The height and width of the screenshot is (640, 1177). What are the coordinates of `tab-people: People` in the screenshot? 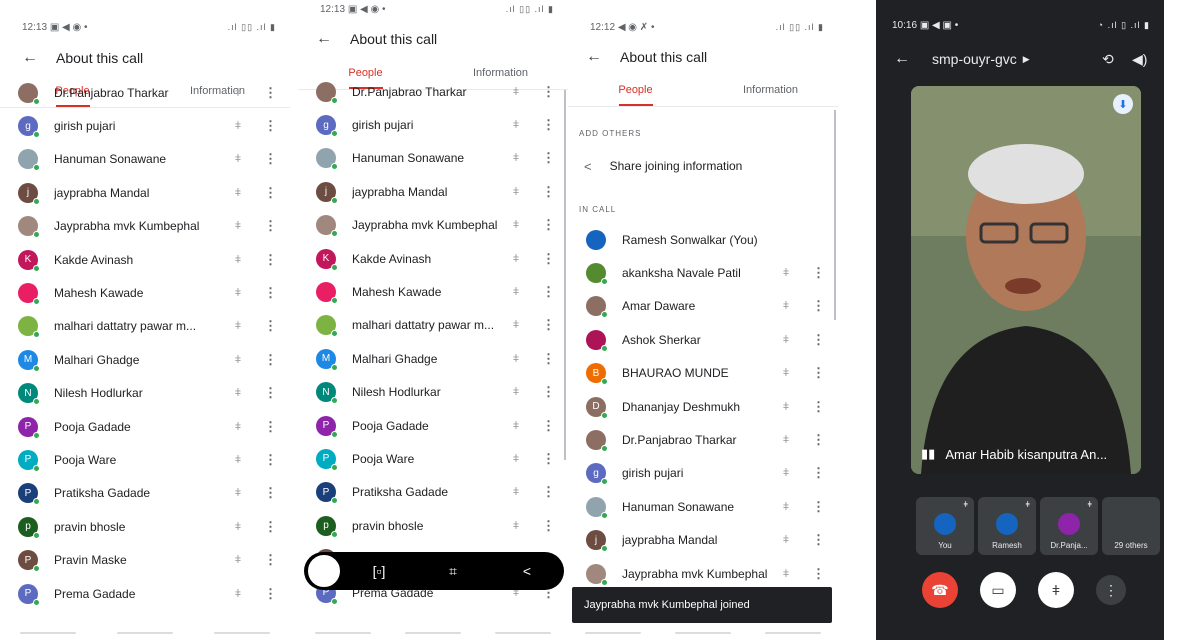 It's located at (635, 89).